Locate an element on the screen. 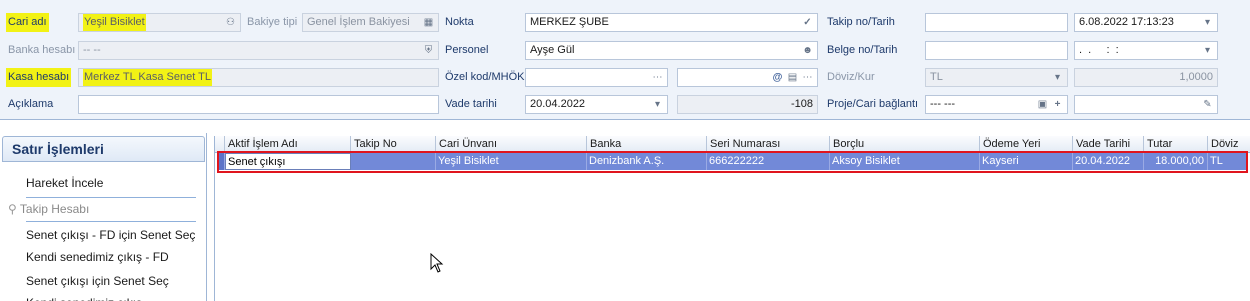 This screenshot has width=1250, height=301. at-icon: @ is located at coordinates (777, 77).